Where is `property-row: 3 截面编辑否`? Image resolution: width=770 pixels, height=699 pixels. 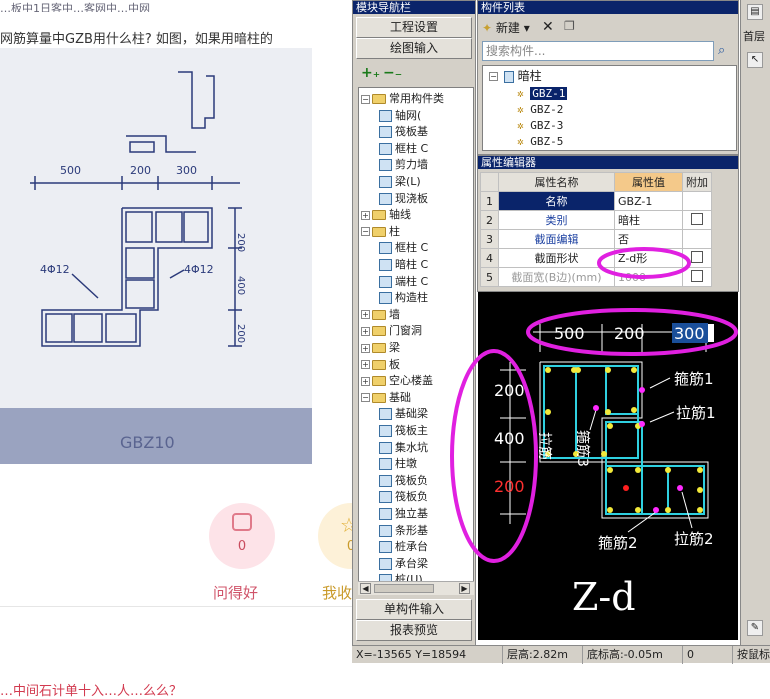 property-row: 3 截面编辑否 is located at coordinates (596, 239).